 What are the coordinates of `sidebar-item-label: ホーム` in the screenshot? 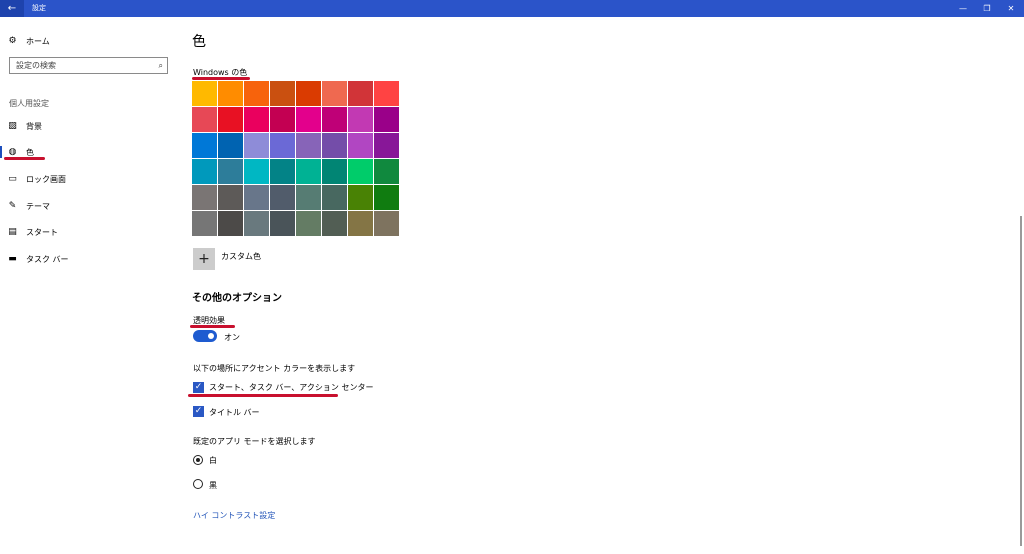 It's located at (38, 41).